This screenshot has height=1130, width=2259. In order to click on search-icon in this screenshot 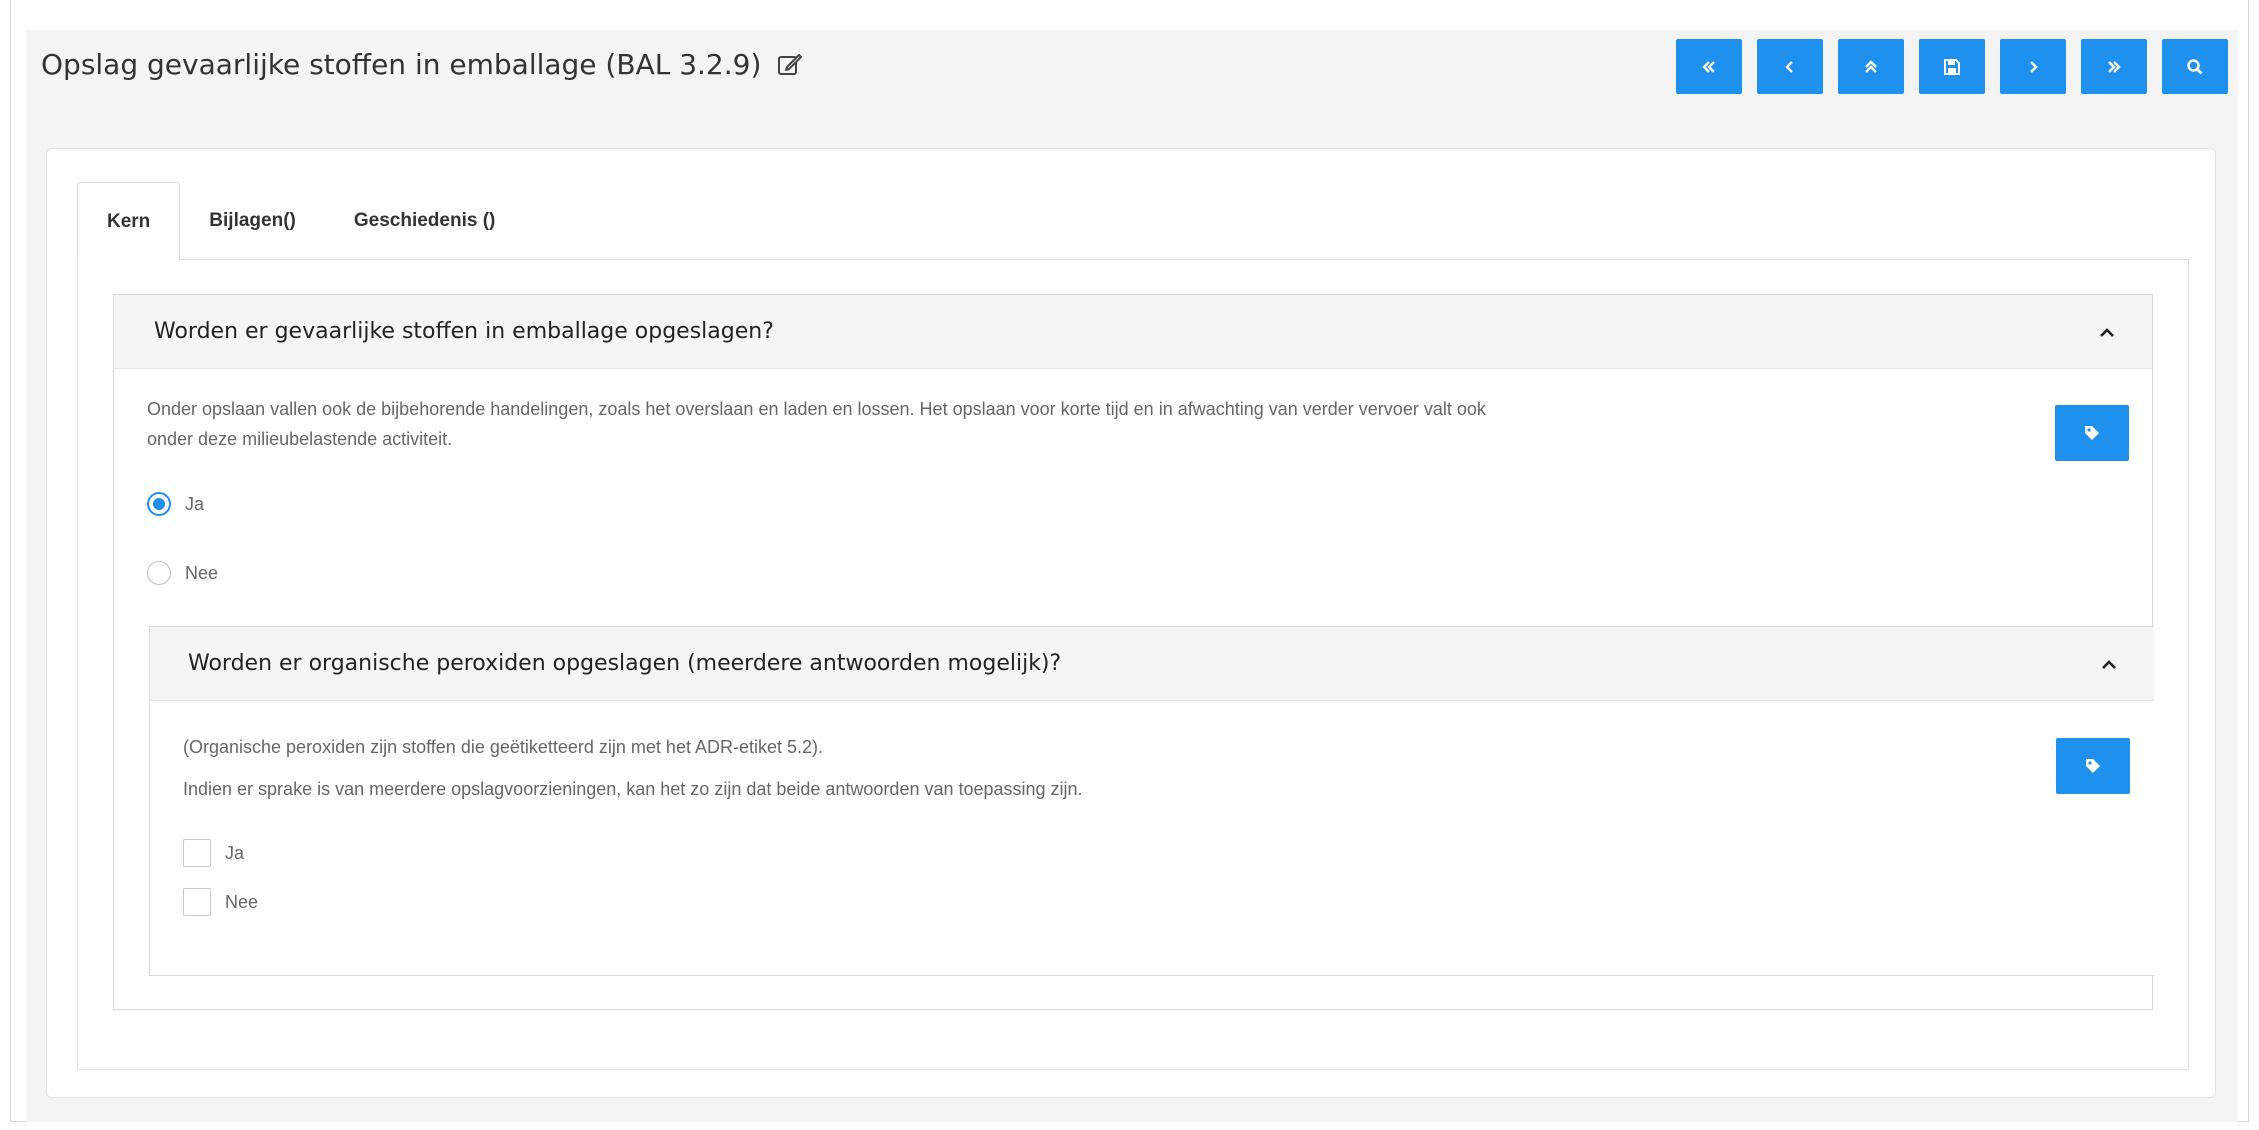, I will do `click(2195, 66)`.